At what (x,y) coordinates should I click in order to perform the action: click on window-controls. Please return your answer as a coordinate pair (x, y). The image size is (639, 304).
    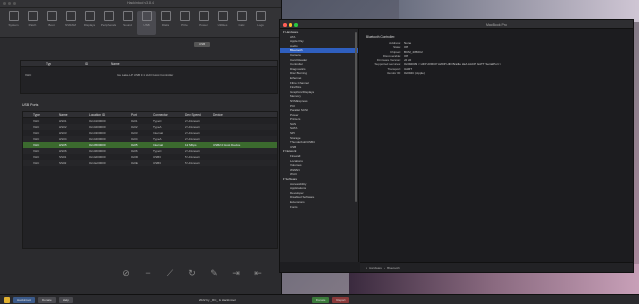
    Looking at the image, I should click on (290, 25).